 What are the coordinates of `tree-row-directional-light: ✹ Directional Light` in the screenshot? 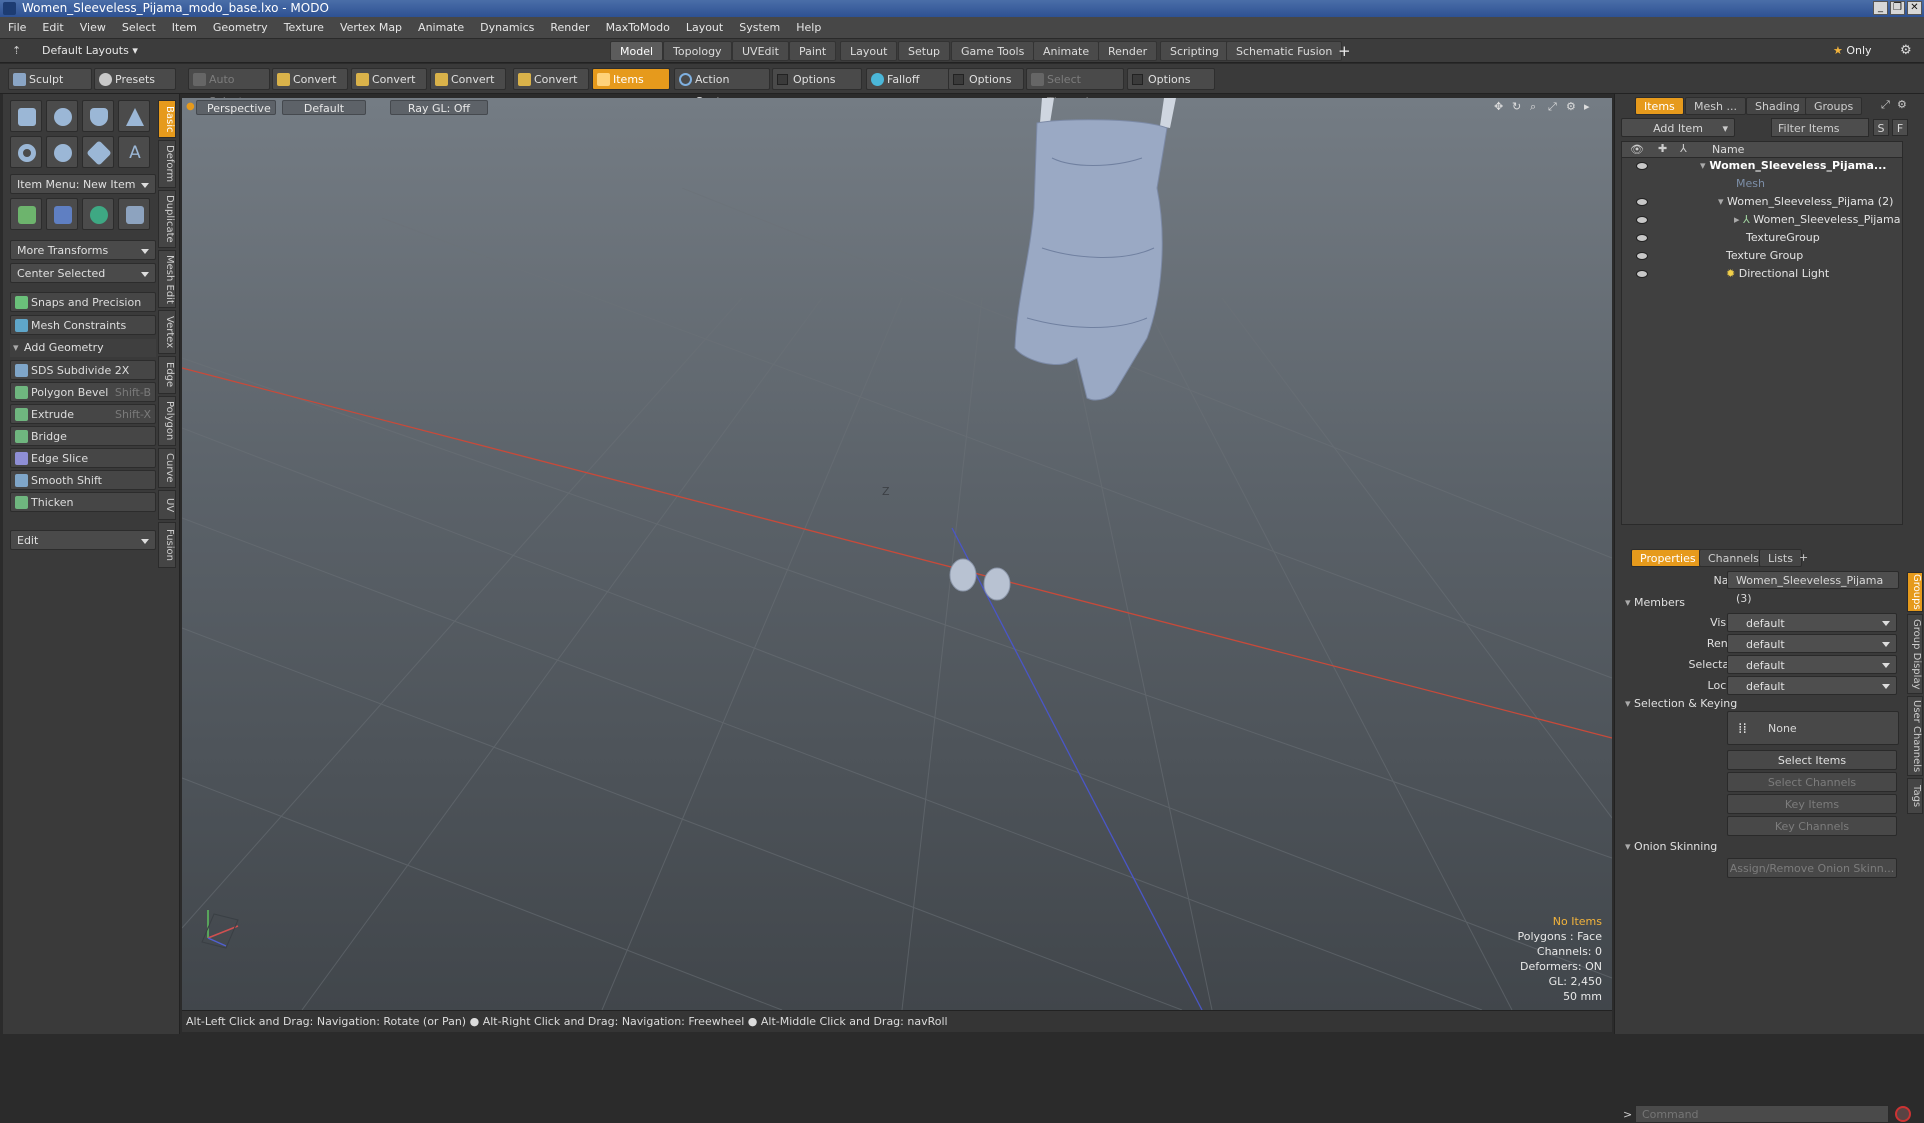 It's located at (1777, 274).